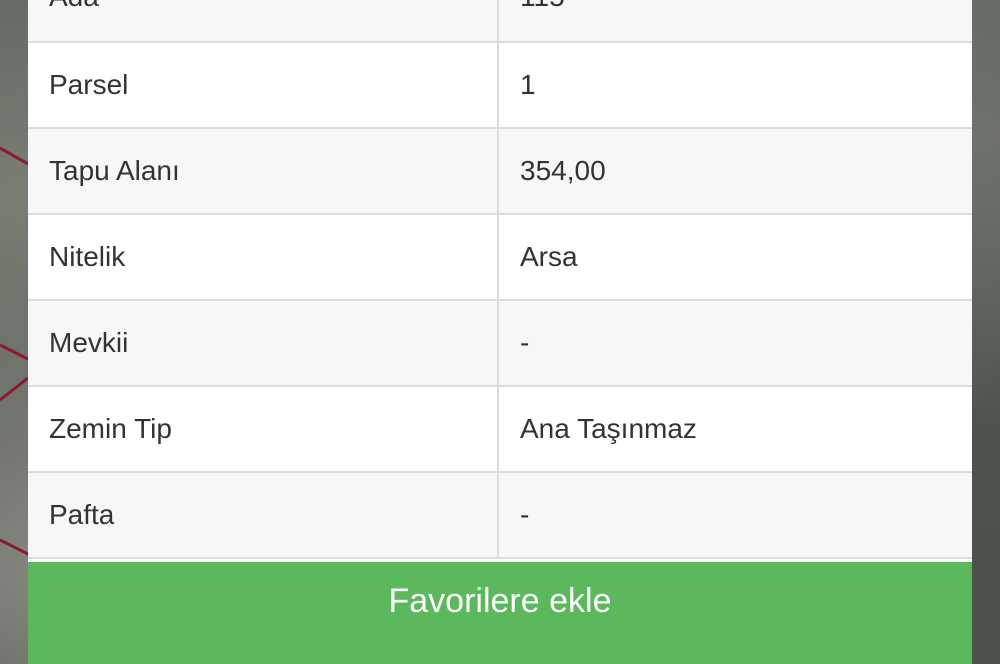 The height and width of the screenshot is (664, 1000). I want to click on row-label: Mevkii, so click(263, 343).